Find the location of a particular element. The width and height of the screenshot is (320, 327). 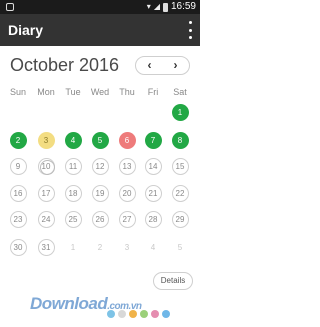

day-cell: 22 is located at coordinates (180, 193).